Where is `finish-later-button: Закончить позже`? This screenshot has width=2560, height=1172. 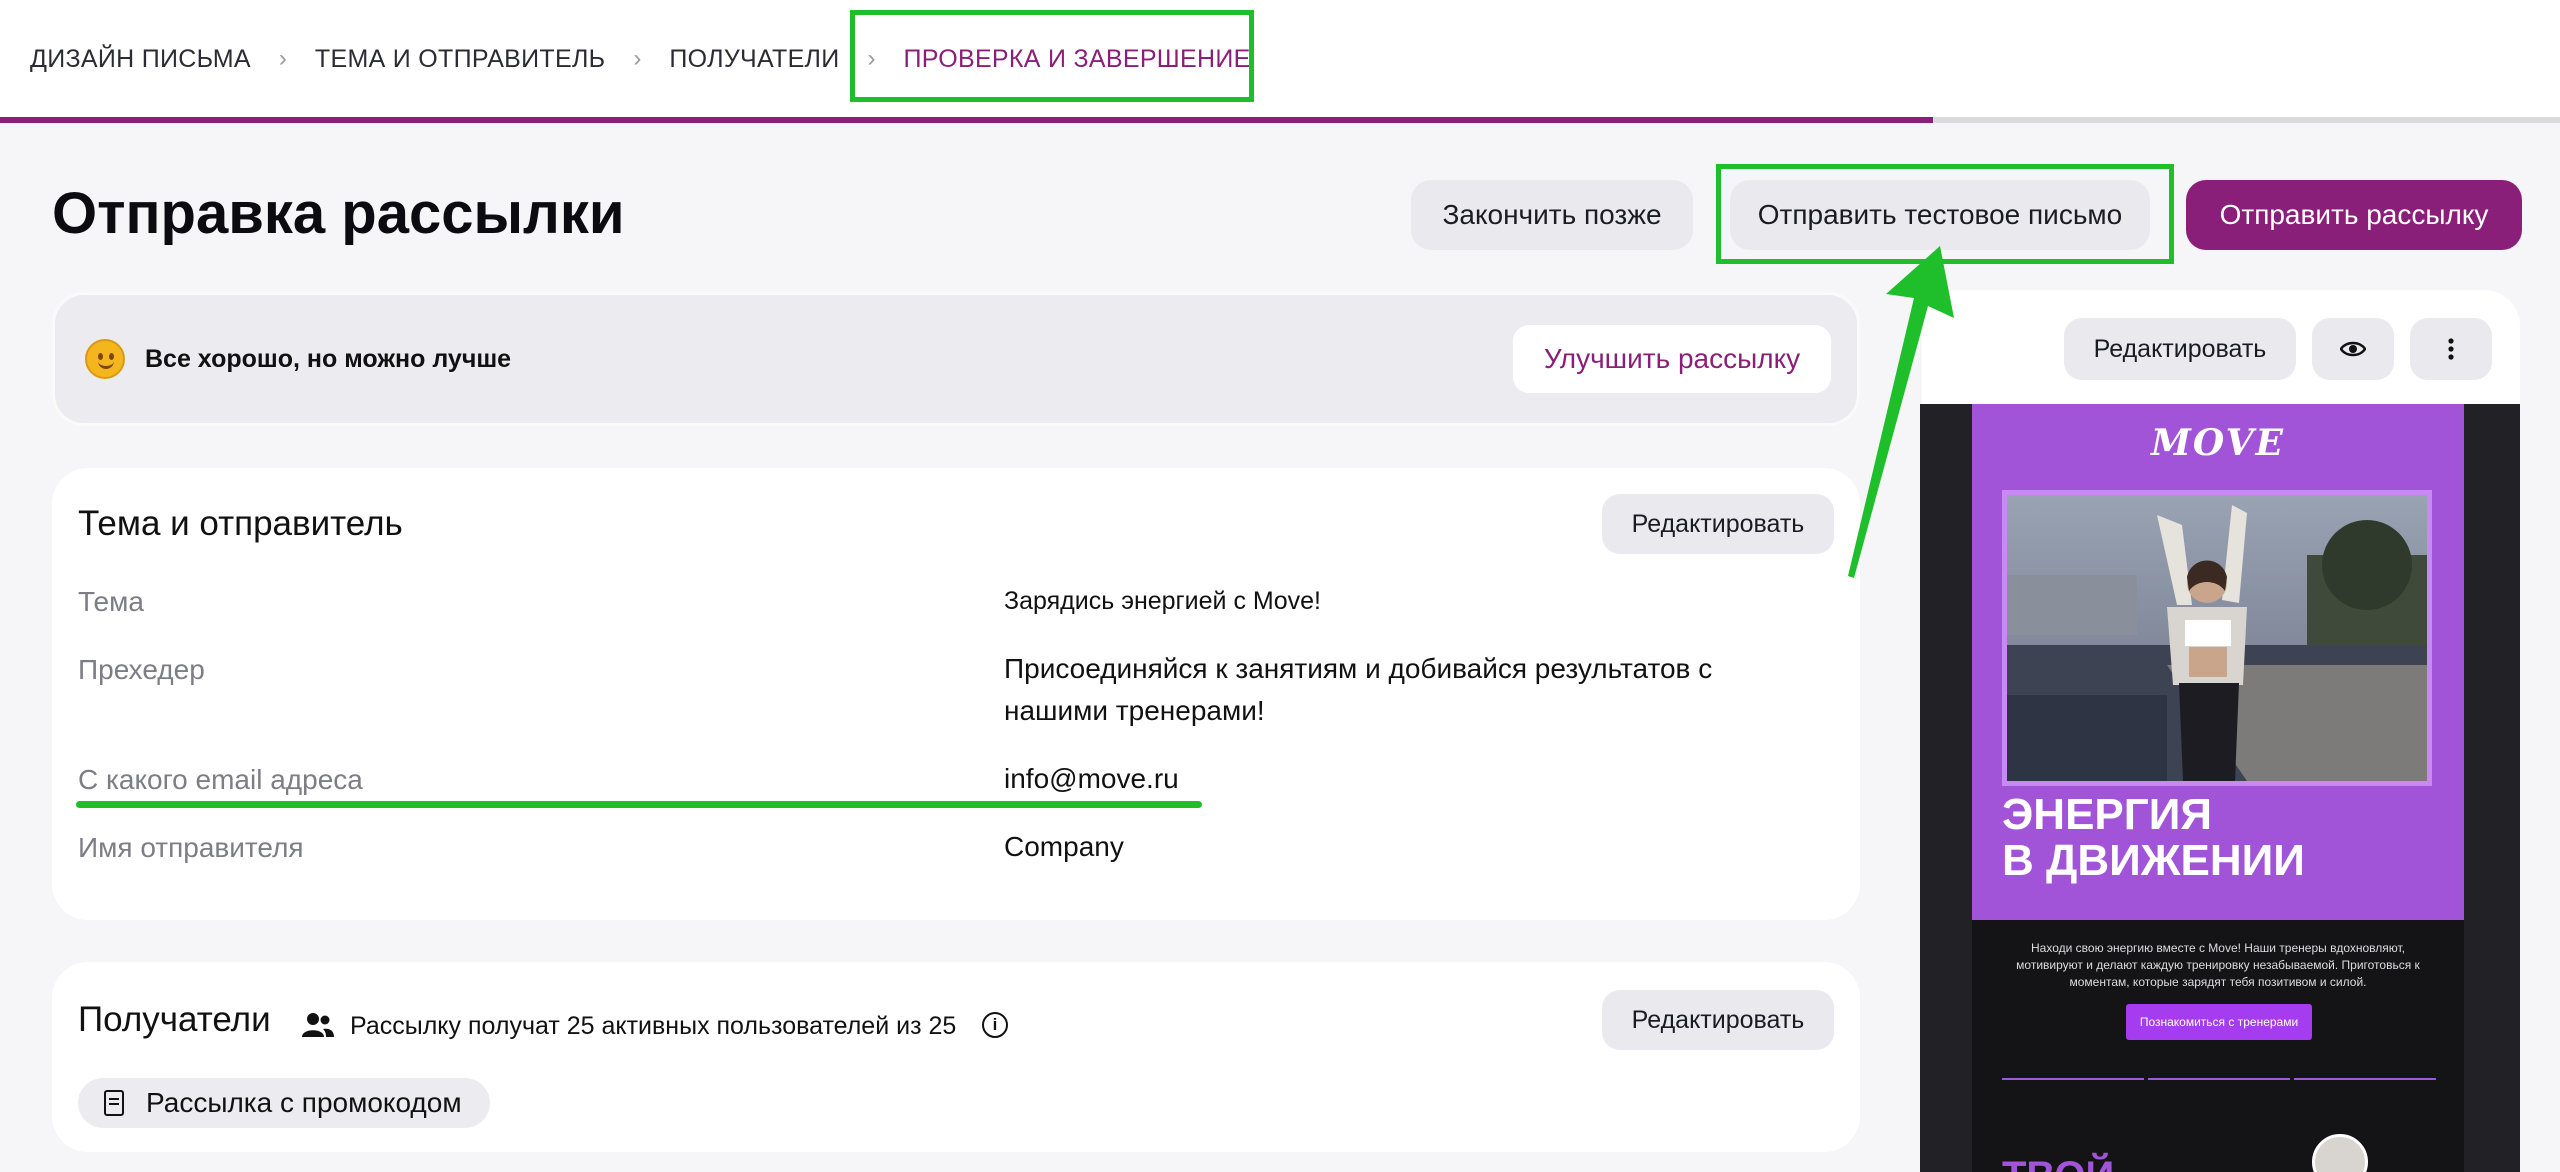
finish-later-button: Закончить позже is located at coordinates (1552, 215).